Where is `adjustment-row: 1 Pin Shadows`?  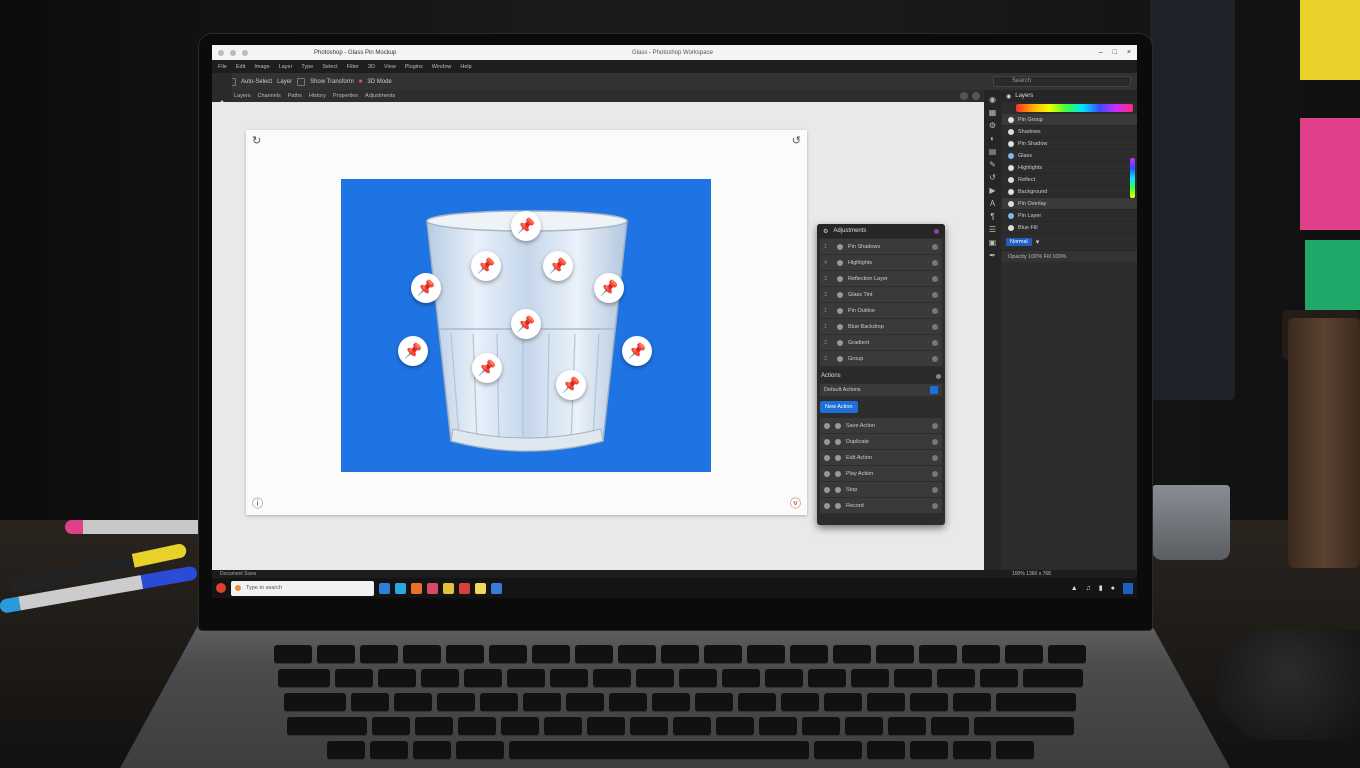 adjustment-row: 1 Pin Shadows is located at coordinates (881, 246).